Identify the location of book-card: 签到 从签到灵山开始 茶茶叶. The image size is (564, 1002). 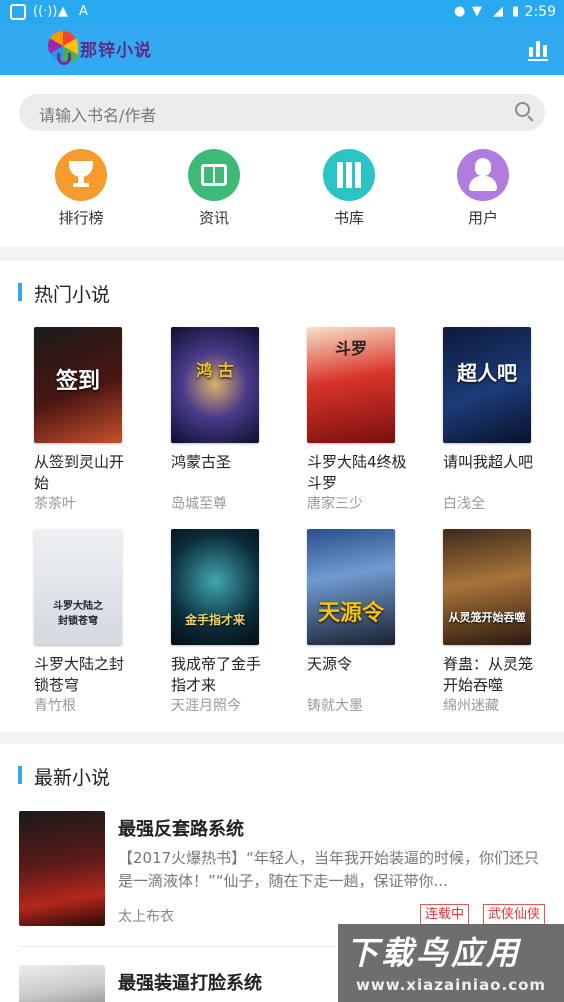
(89, 422).